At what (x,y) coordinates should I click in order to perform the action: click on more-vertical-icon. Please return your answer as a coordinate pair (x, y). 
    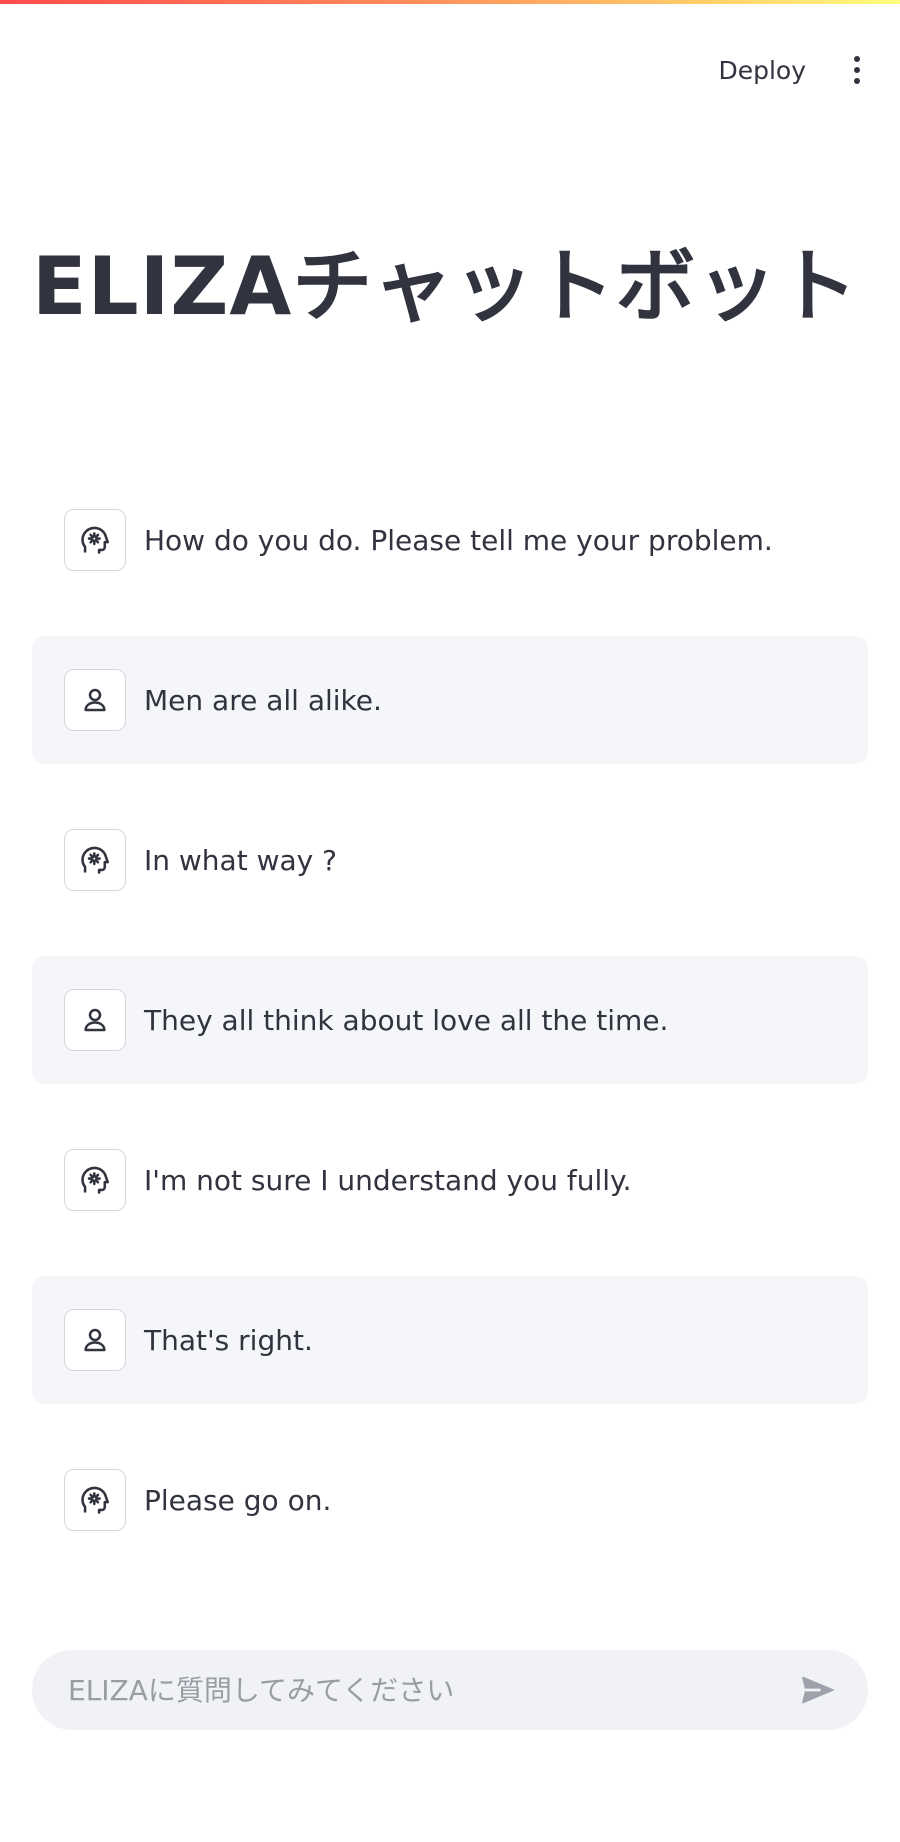
    Looking at the image, I should click on (857, 70).